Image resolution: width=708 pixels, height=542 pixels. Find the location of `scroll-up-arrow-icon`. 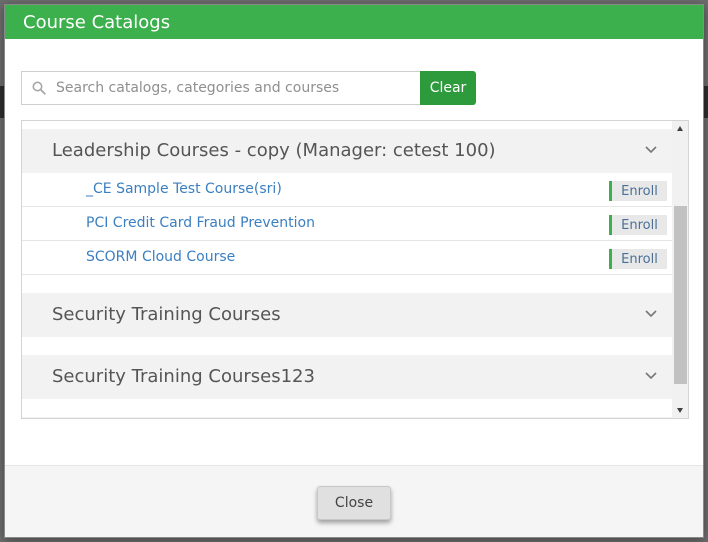

scroll-up-arrow-icon is located at coordinates (680, 128).